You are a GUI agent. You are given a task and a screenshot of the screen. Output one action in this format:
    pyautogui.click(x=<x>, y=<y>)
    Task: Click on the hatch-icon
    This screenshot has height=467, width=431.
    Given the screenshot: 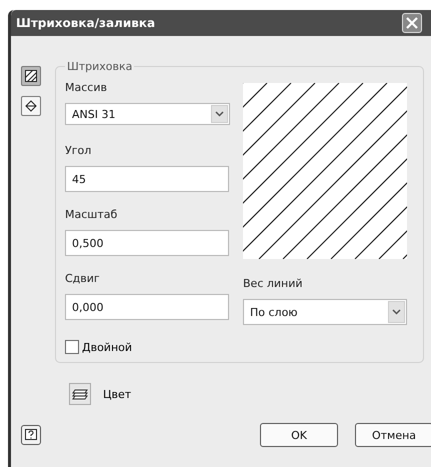 What is the action you would take?
    pyautogui.click(x=31, y=76)
    